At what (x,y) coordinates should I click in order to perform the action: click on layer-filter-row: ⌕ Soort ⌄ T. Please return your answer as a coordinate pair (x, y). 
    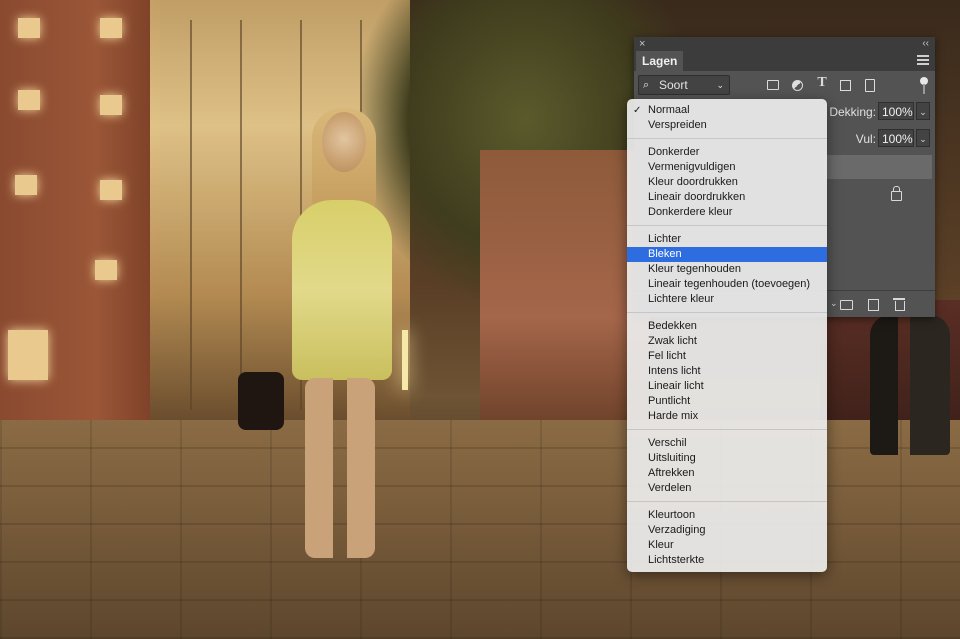
    Looking at the image, I should click on (784, 85).